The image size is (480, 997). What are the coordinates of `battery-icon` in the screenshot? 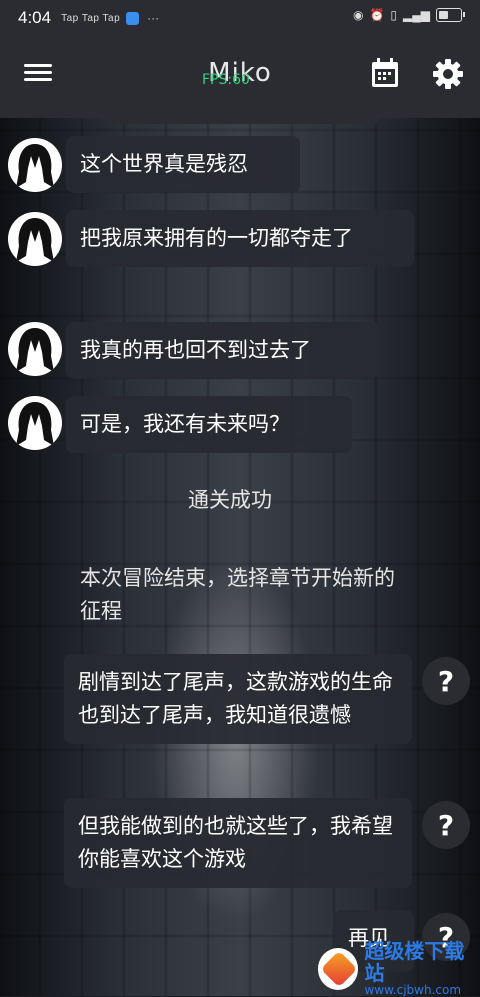 It's located at (450, 15).